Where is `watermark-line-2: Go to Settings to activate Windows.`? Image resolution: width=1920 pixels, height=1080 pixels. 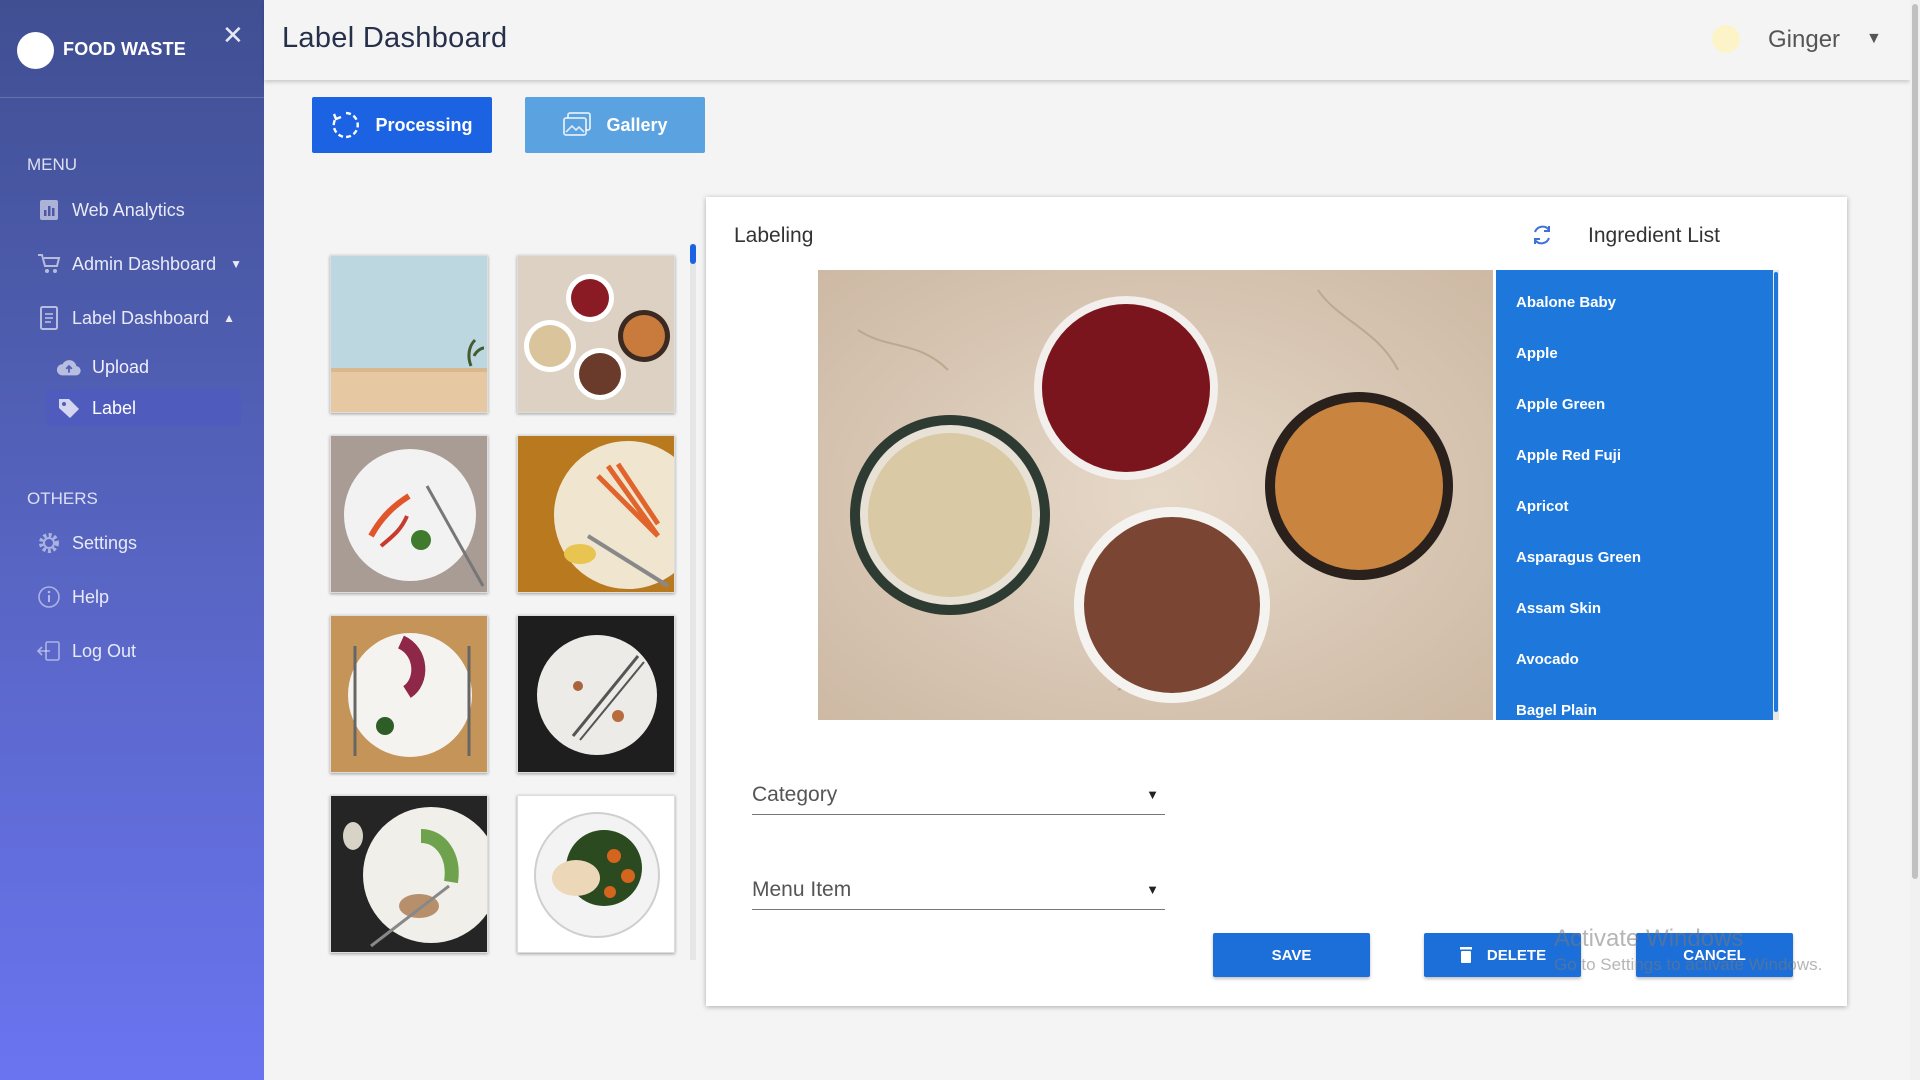
watermark-line-2: Go to Settings to activate Windows. is located at coordinates (1688, 964).